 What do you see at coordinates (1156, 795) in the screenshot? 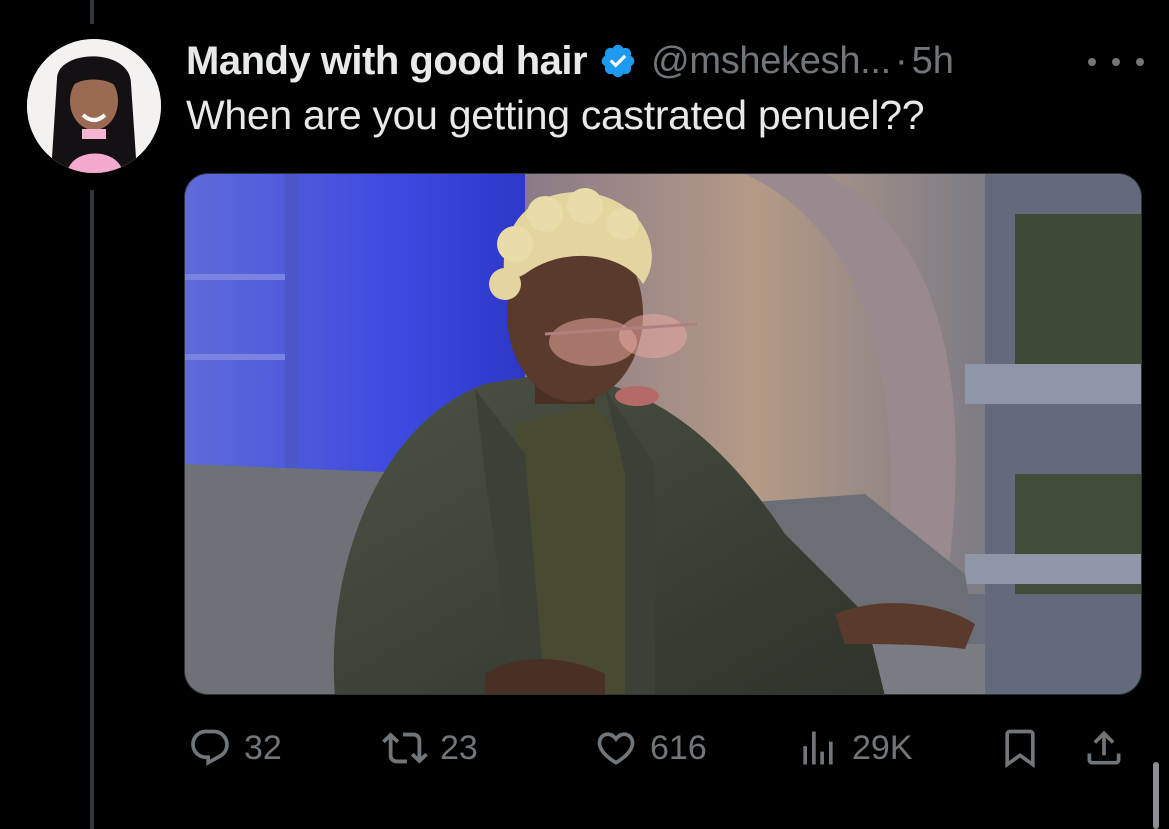
I see `scrollbar` at bounding box center [1156, 795].